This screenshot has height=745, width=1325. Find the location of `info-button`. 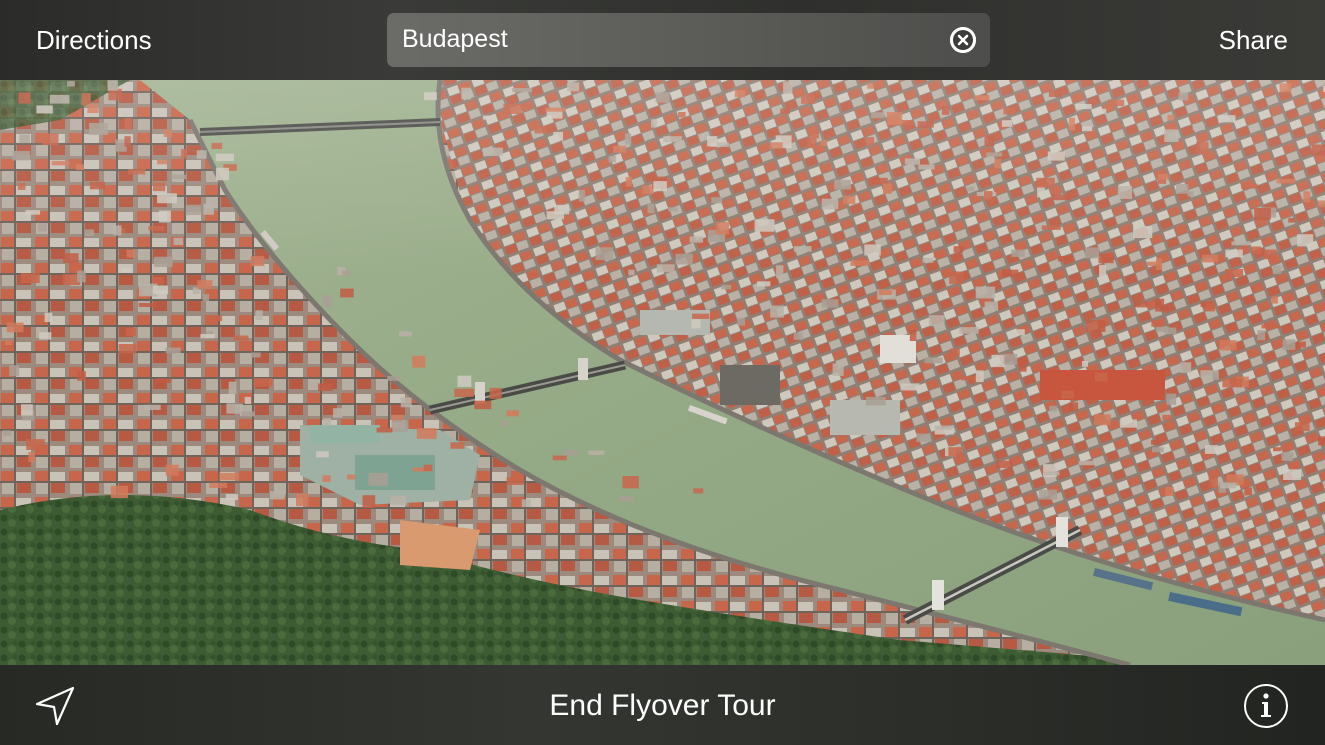

info-button is located at coordinates (1266, 706).